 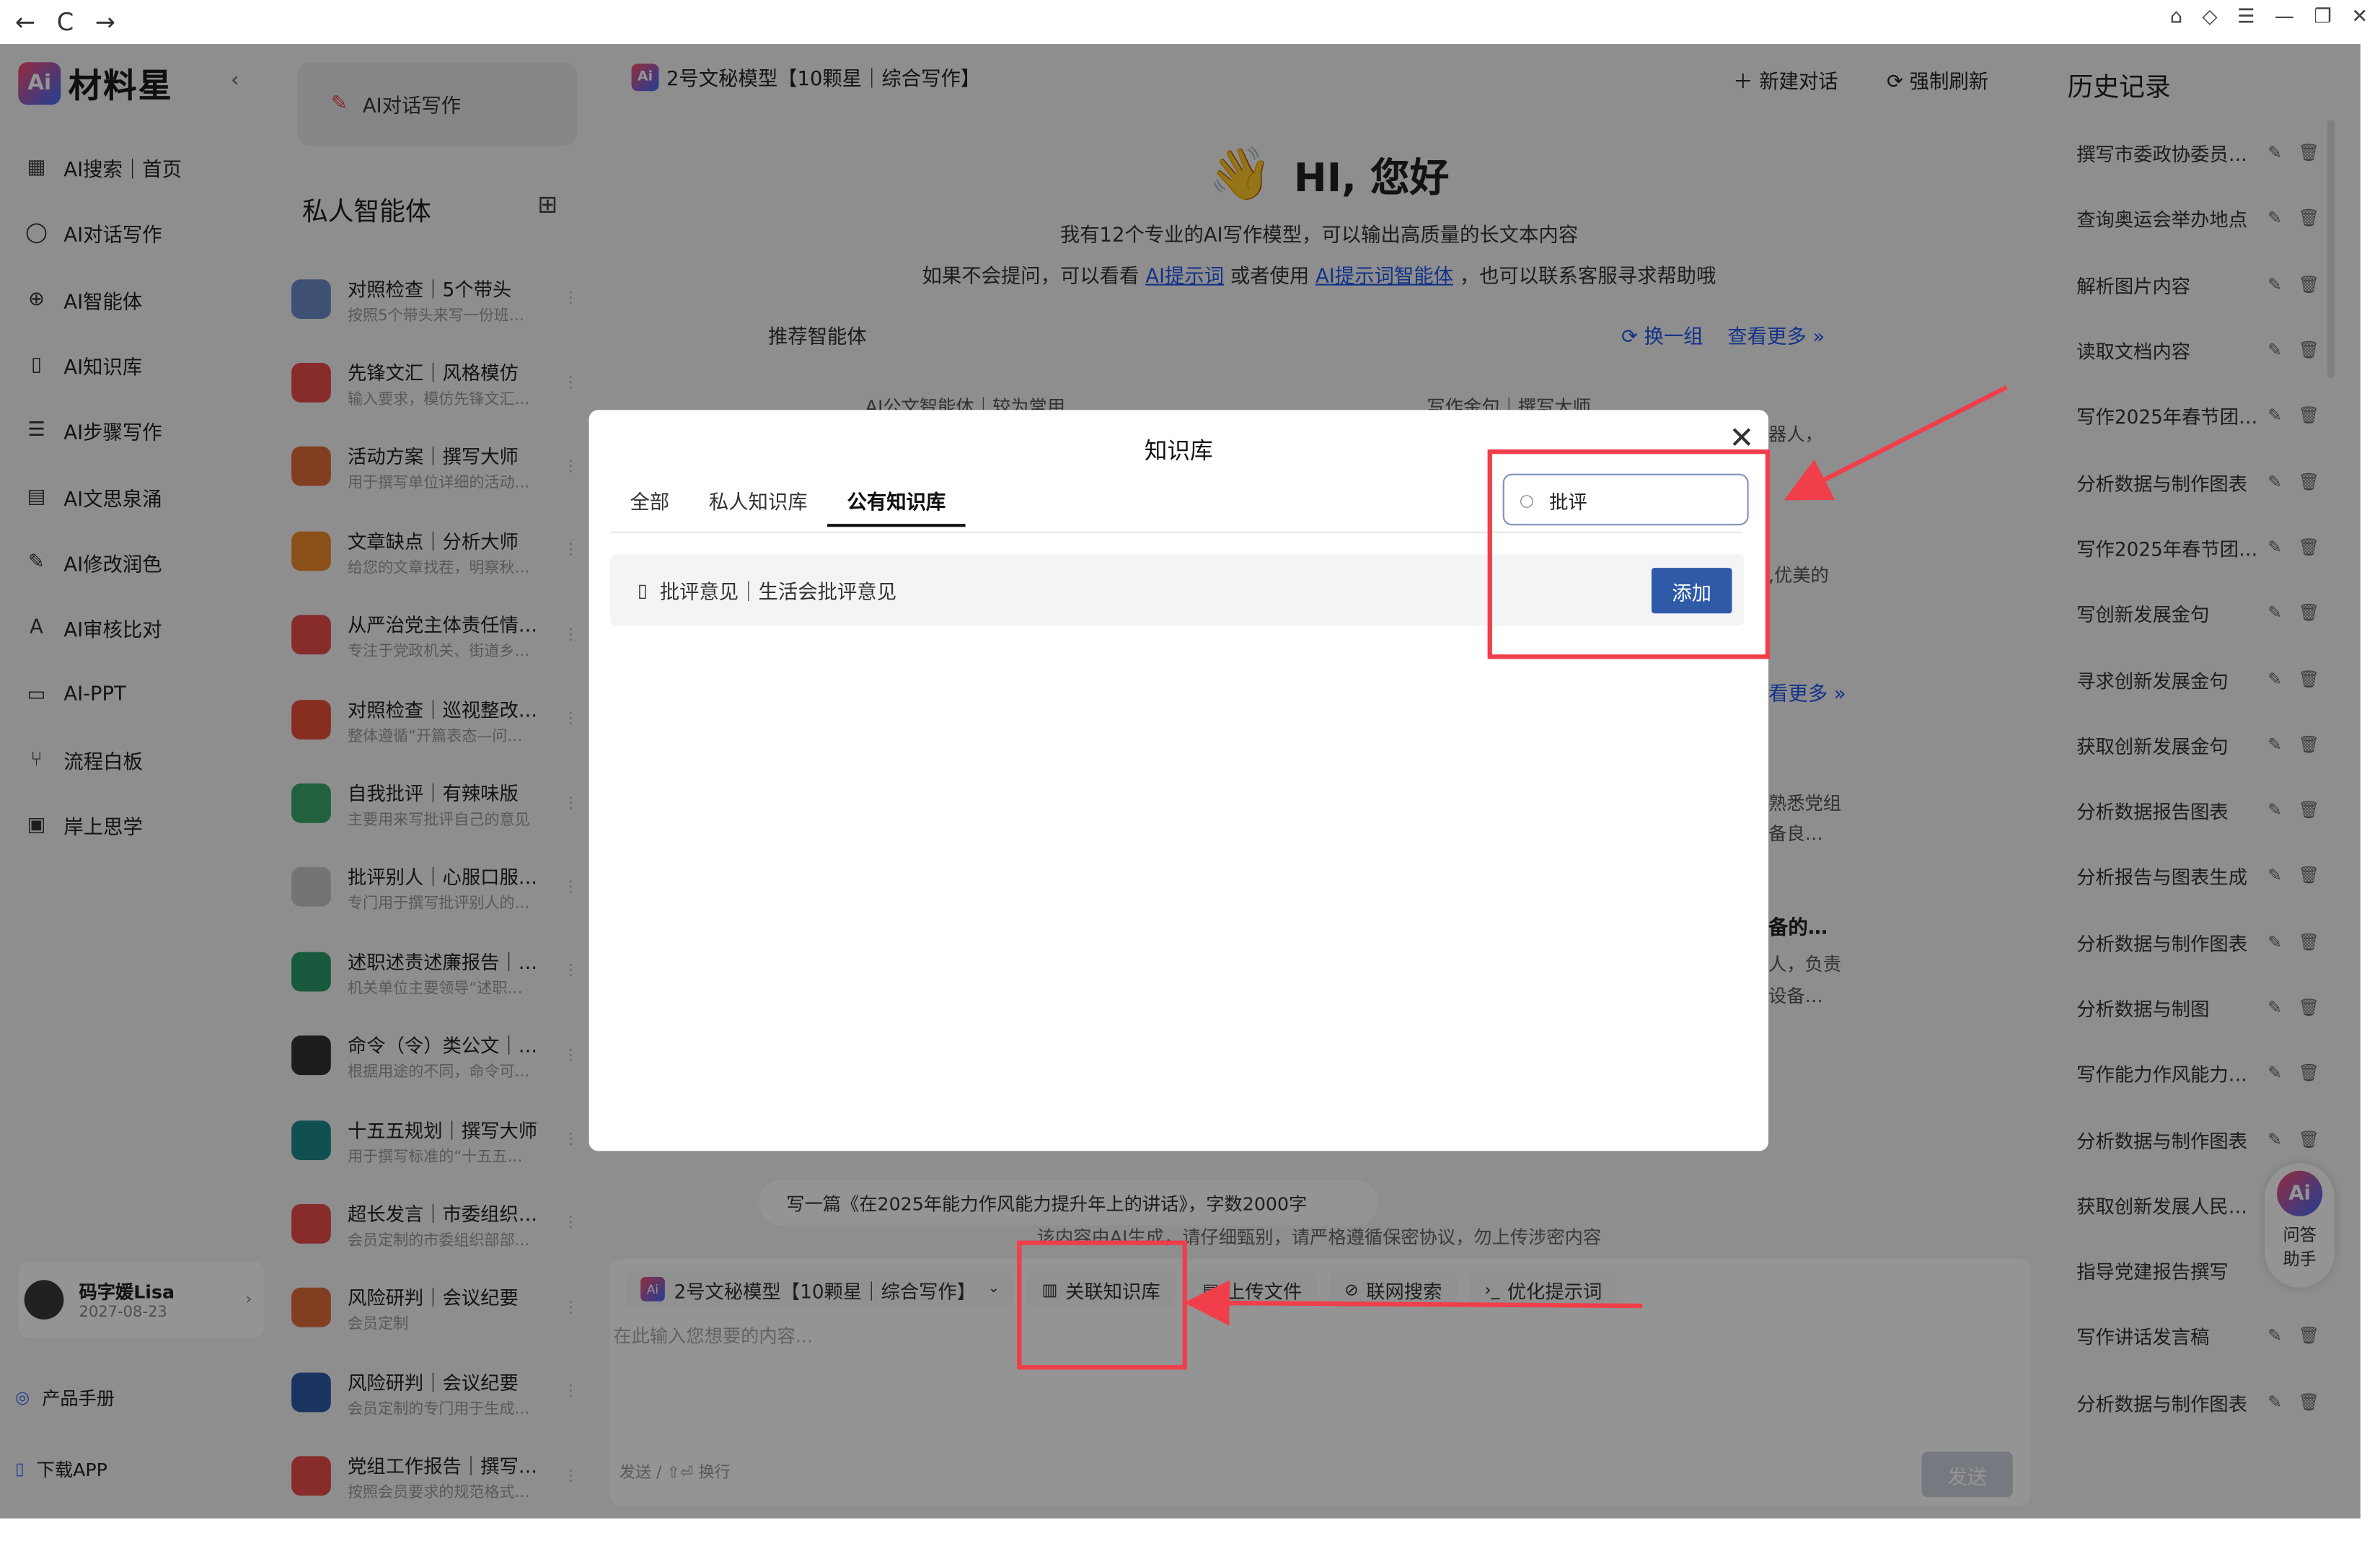 I want to click on window-edge, so click(x=2370, y=781).